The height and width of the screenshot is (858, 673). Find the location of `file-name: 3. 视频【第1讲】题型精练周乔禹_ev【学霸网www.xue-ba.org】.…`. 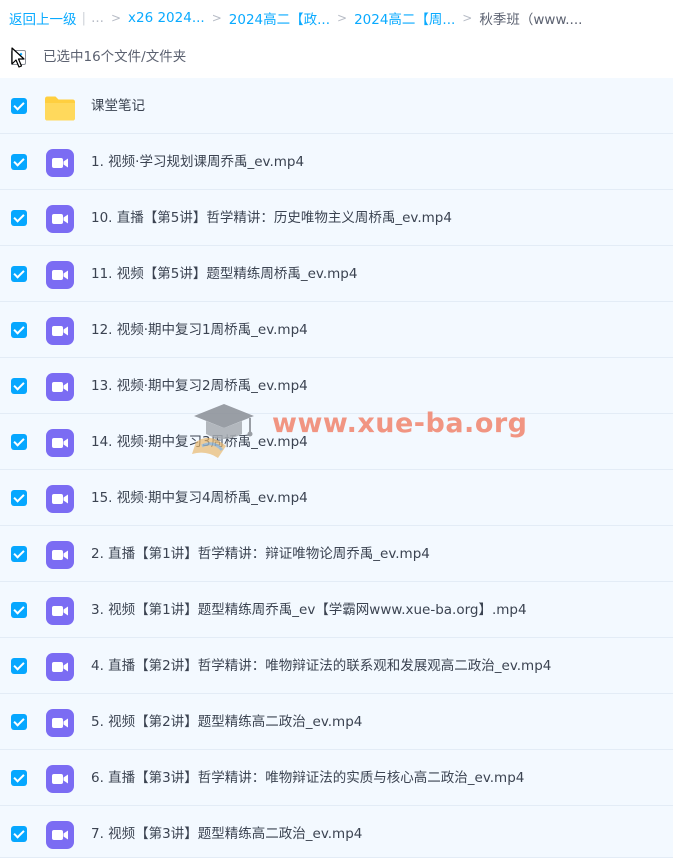

file-name: 3. 视频【第1讲】题型精练周乔禹_ev【学霸网www.xue-ba.org】.… is located at coordinates (309, 610).